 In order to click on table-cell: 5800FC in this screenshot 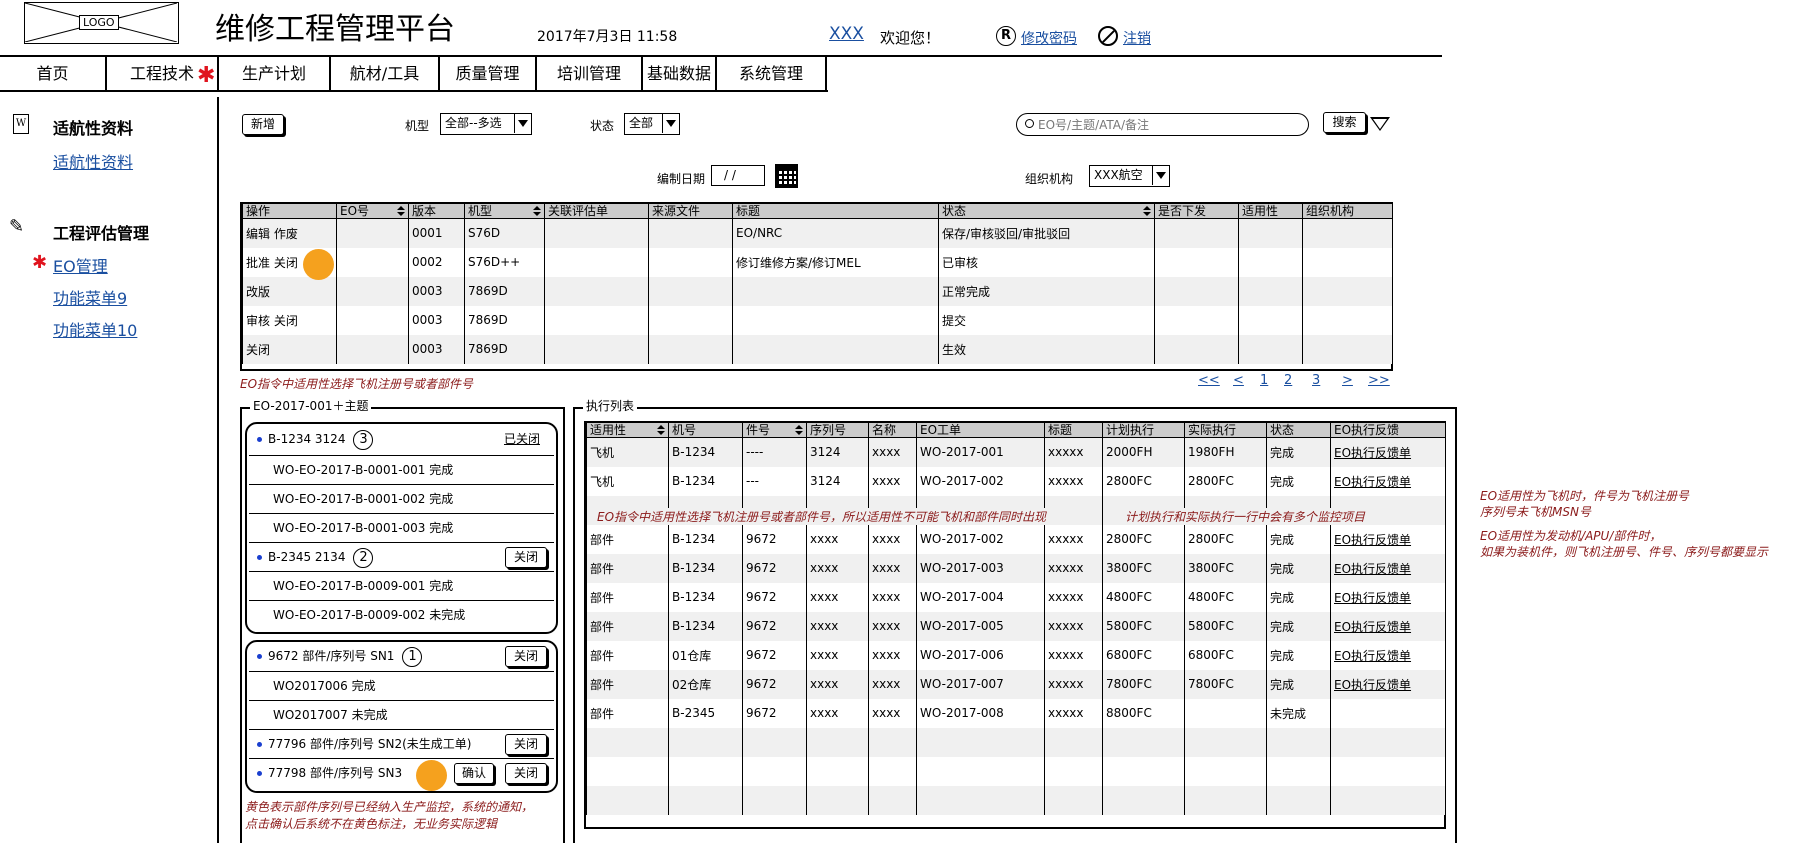, I will do `click(1225, 626)`.